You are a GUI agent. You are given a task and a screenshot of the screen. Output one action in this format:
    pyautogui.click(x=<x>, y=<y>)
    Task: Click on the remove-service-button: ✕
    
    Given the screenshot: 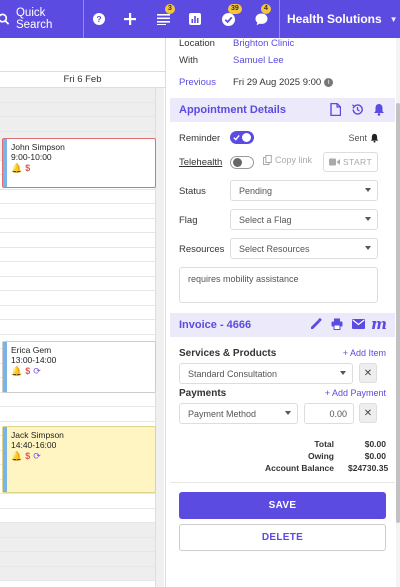 What is the action you would take?
    pyautogui.click(x=368, y=373)
    